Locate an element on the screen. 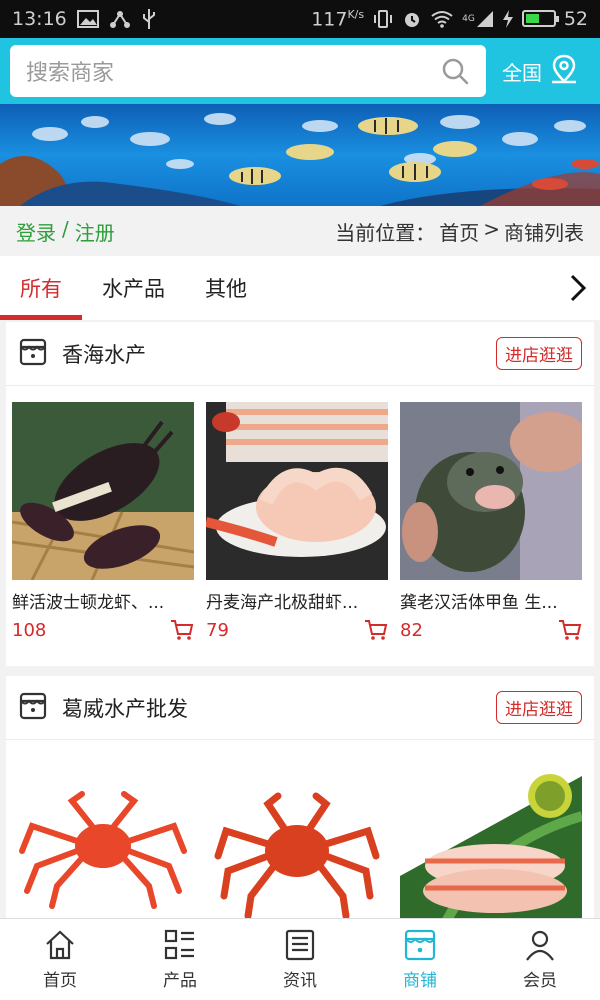 The image size is (600, 1000). breadcrumb-current: 商铺列表 is located at coordinates (544, 232).